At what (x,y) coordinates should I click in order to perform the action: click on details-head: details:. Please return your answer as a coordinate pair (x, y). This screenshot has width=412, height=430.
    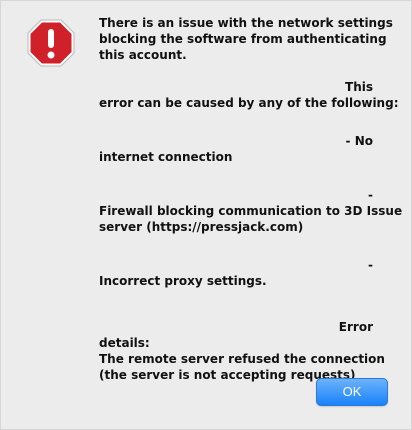
    Looking at the image, I should click on (124, 343).